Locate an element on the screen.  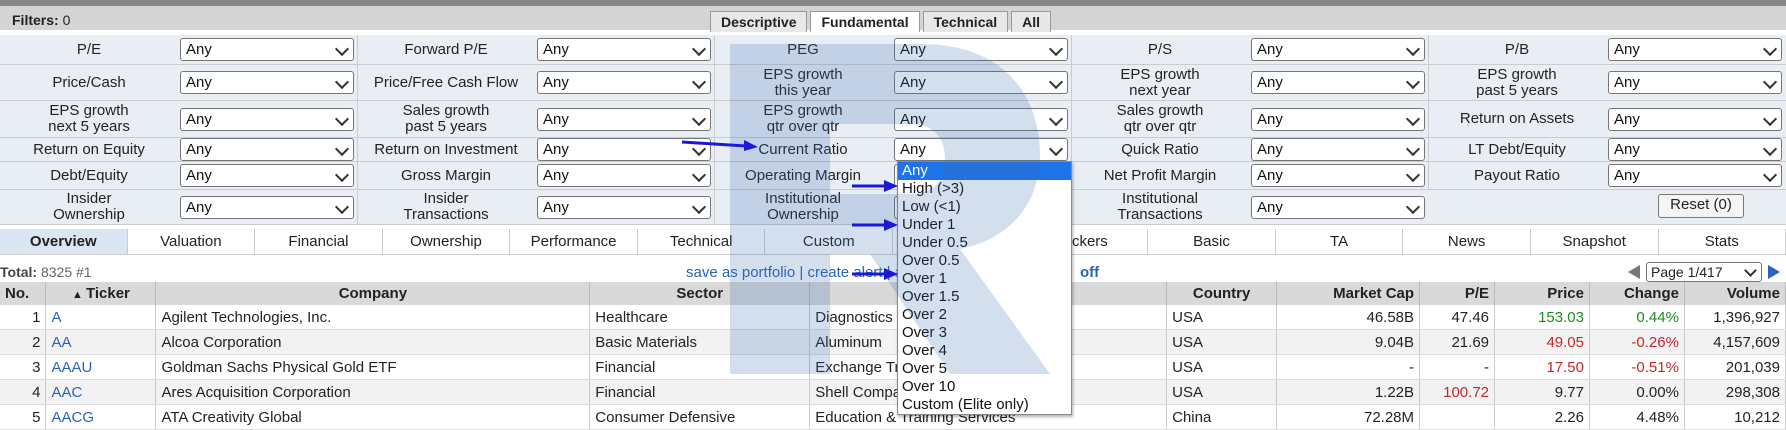
auto-refresh-off-link: off is located at coordinates (1089, 272).